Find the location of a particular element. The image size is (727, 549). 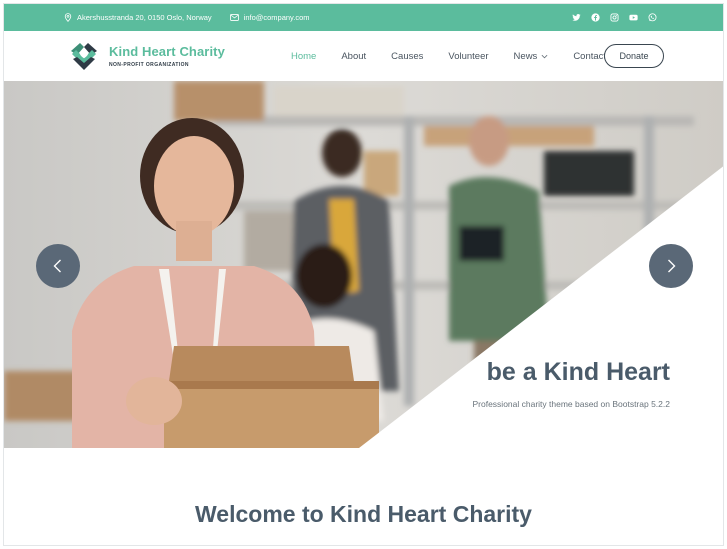

welcome-title: Welcome to Kind Heart Charity is located at coordinates (363, 514).